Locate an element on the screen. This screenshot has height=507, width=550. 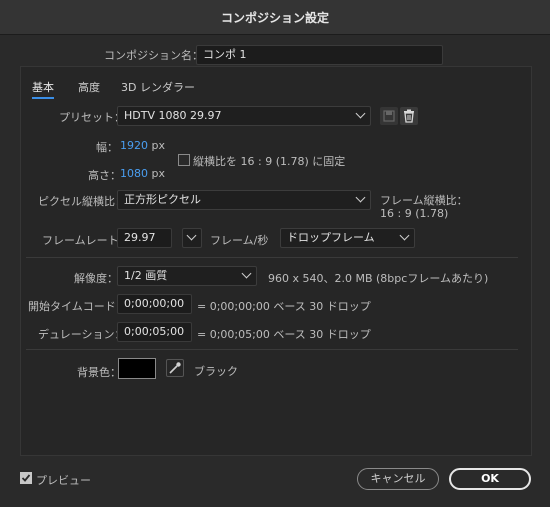
eyedropper-icon is located at coordinates (175, 368).